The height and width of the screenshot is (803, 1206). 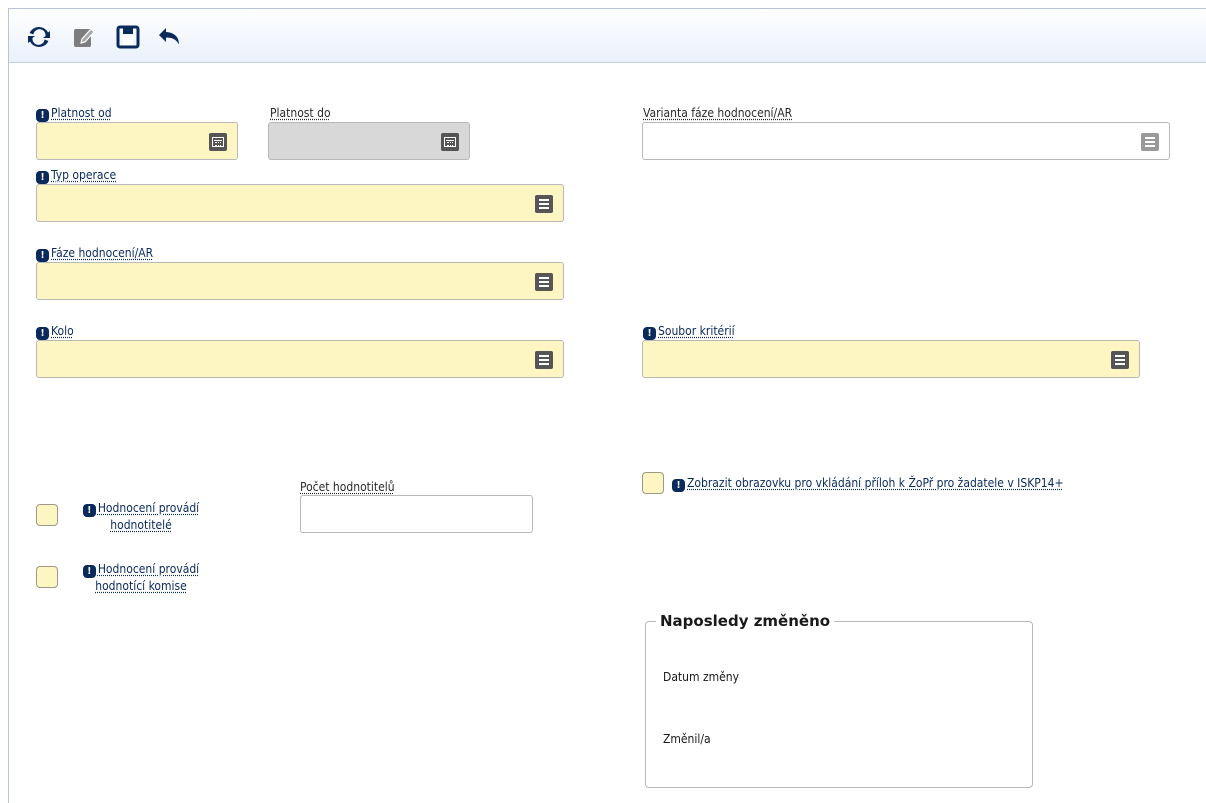 What do you see at coordinates (300, 203) in the screenshot?
I see `typ-operace-field` at bounding box center [300, 203].